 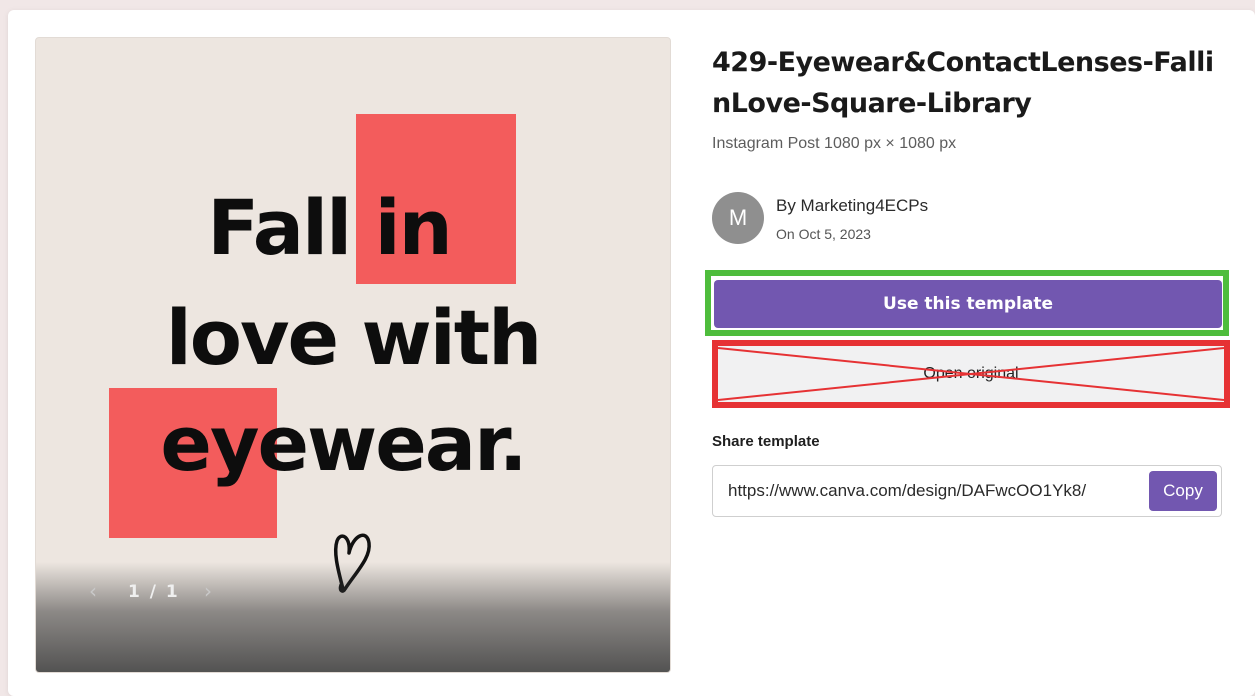 What do you see at coordinates (154, 592) in the screenshot?
I see `page-counter: 1 / 1` at bounding box center [154, 592].